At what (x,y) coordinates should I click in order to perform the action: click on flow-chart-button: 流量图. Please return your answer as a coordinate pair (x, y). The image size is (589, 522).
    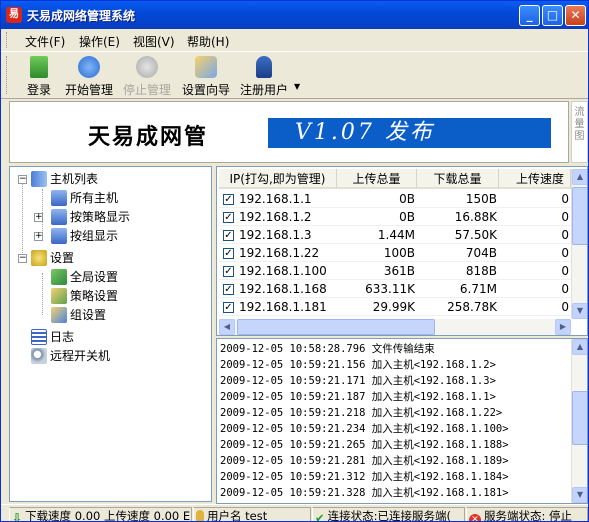
    Looking at the image, I should click on (579, 132).